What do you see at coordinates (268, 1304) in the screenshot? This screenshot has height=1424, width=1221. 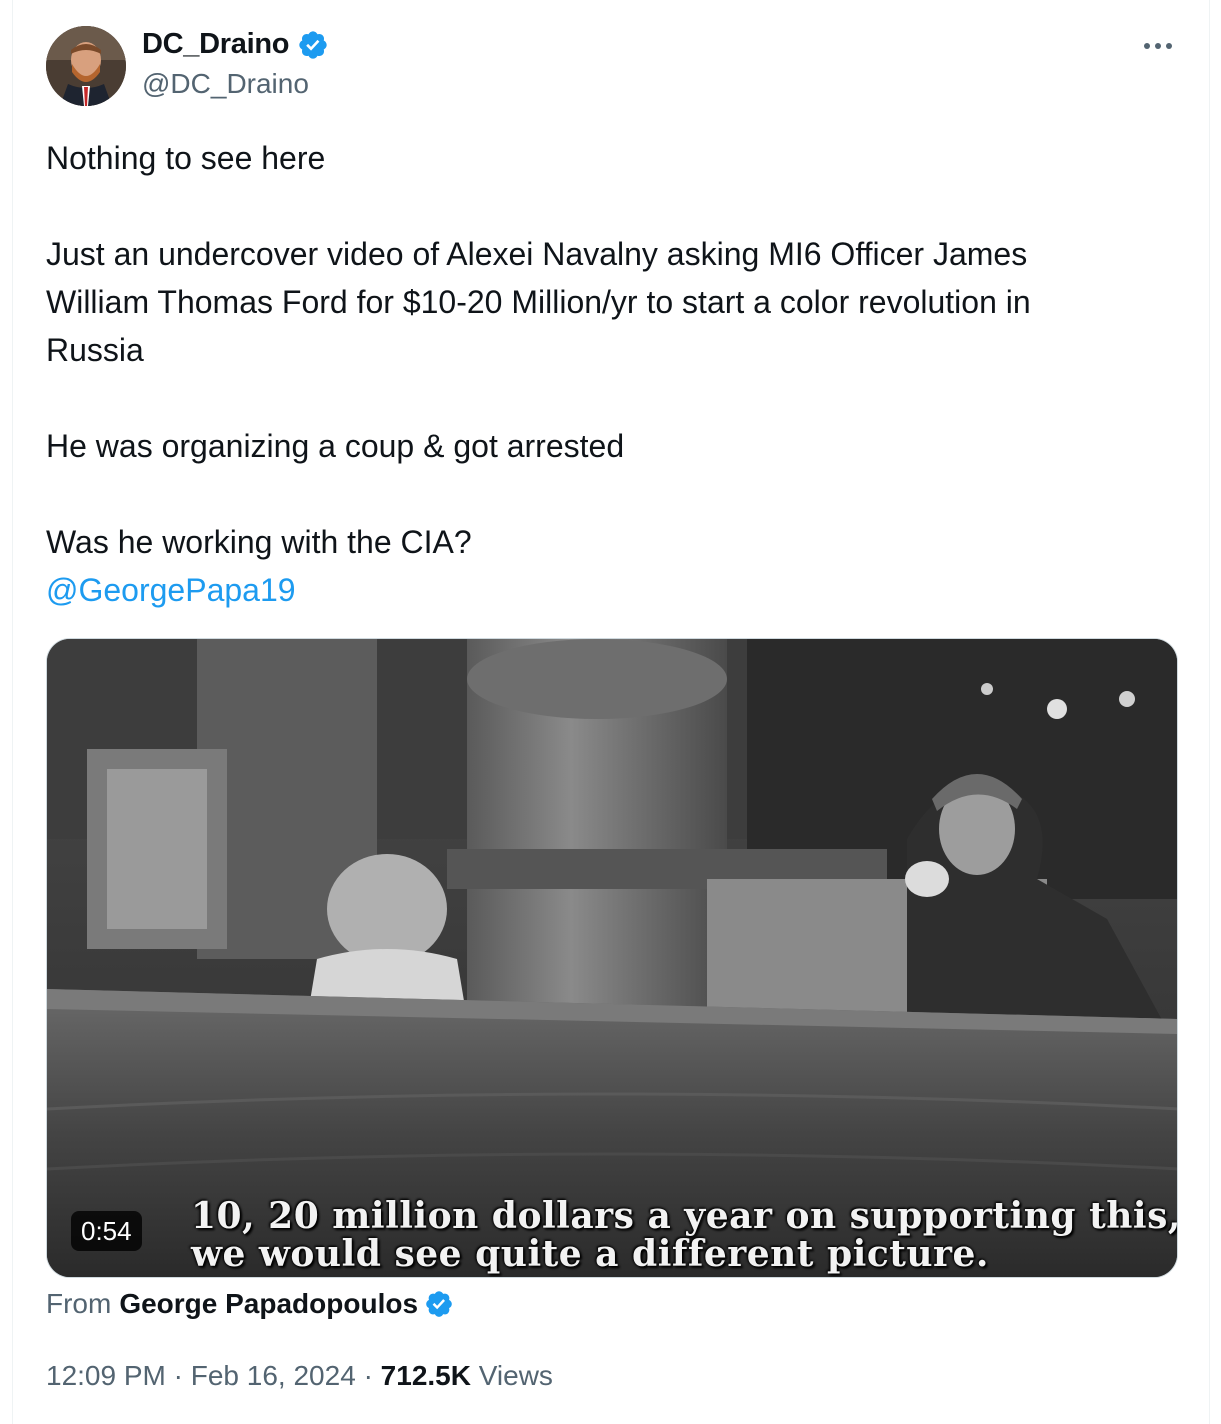 I see `source-author-link: George Papadopoulos` at bounding box center [268, 1304].